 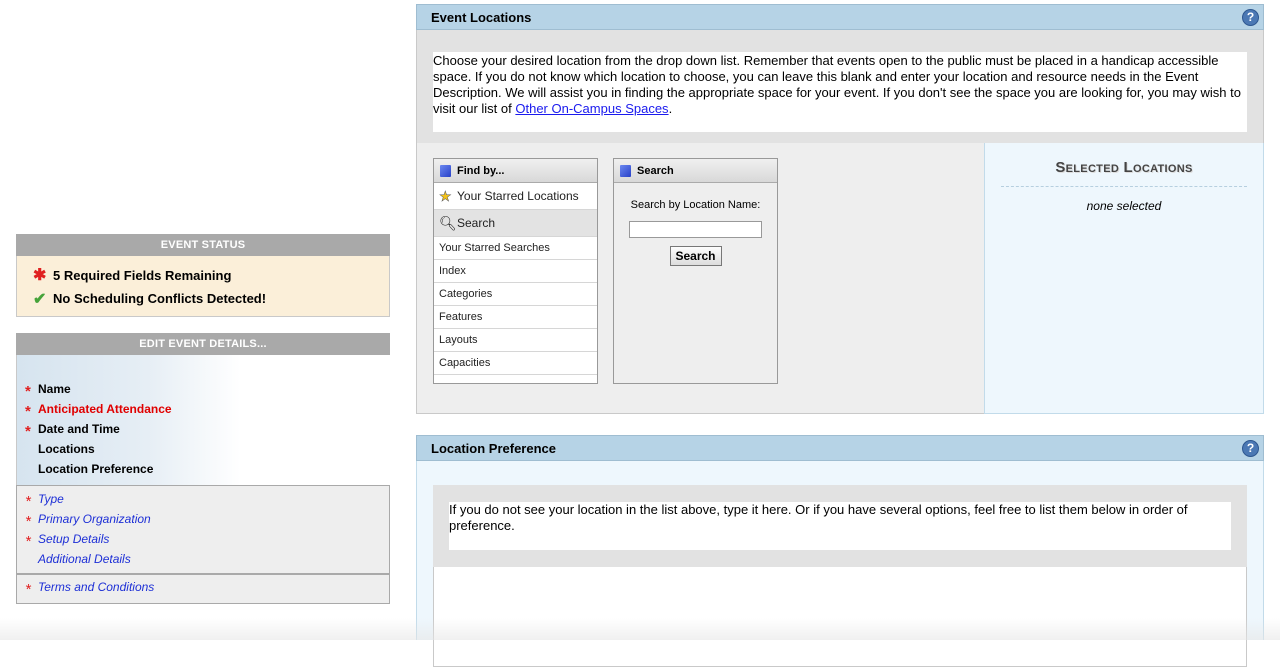 I want to click on required-asterisk-icon: ✱, so click(x=40, y=275).